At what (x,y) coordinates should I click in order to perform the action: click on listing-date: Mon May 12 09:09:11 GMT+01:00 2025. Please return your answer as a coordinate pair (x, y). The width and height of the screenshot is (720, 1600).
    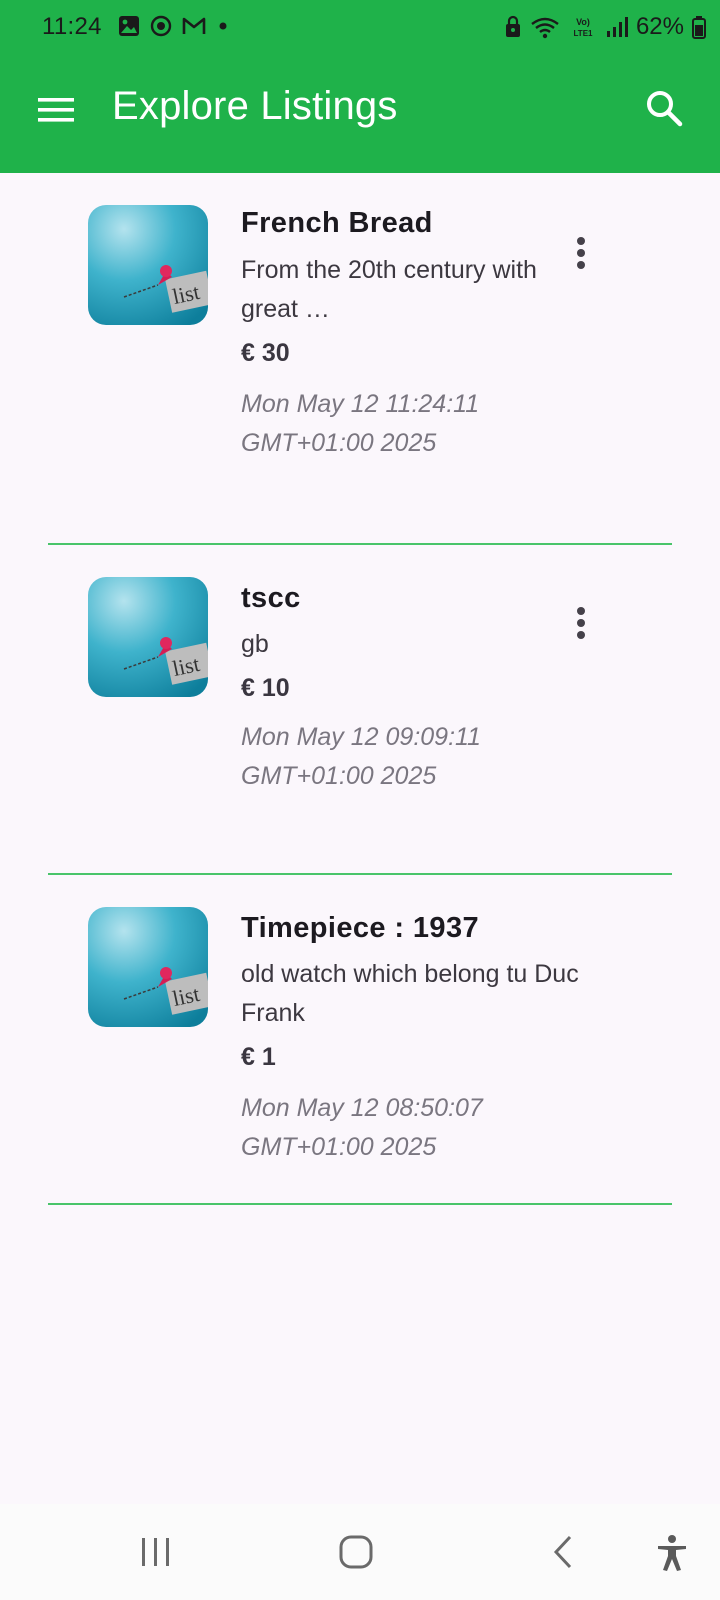
    Looking at the image, I should click on (361, 756).